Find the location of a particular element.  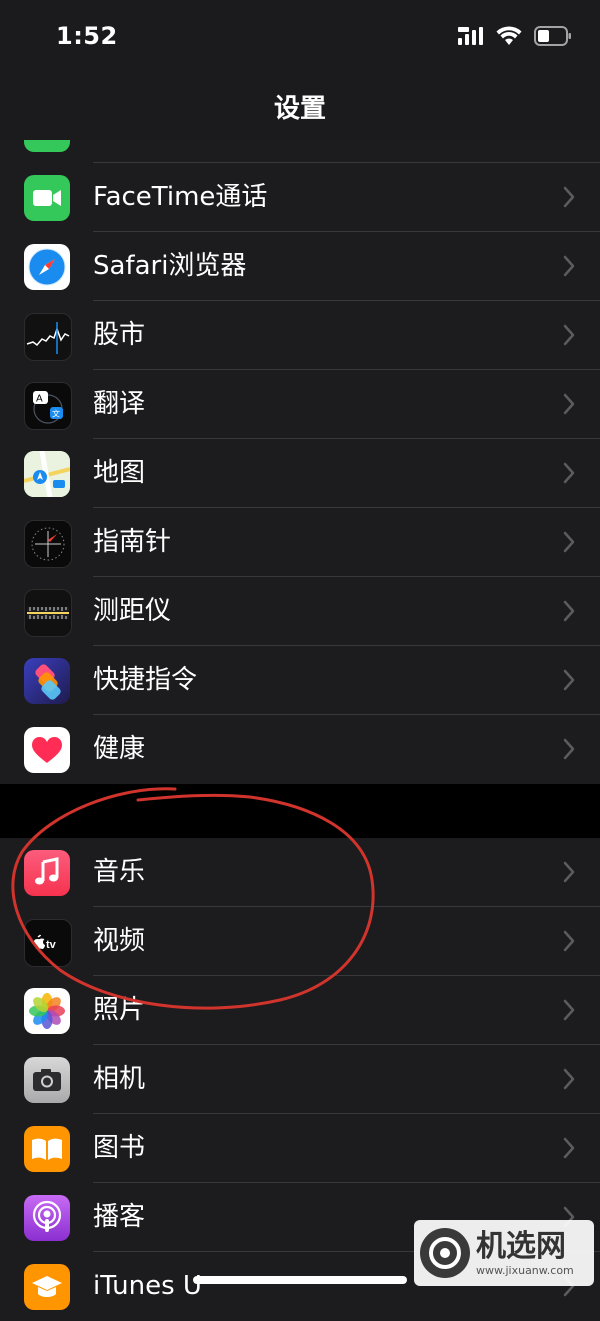

messages-icon is located at coordinates (47, 146).